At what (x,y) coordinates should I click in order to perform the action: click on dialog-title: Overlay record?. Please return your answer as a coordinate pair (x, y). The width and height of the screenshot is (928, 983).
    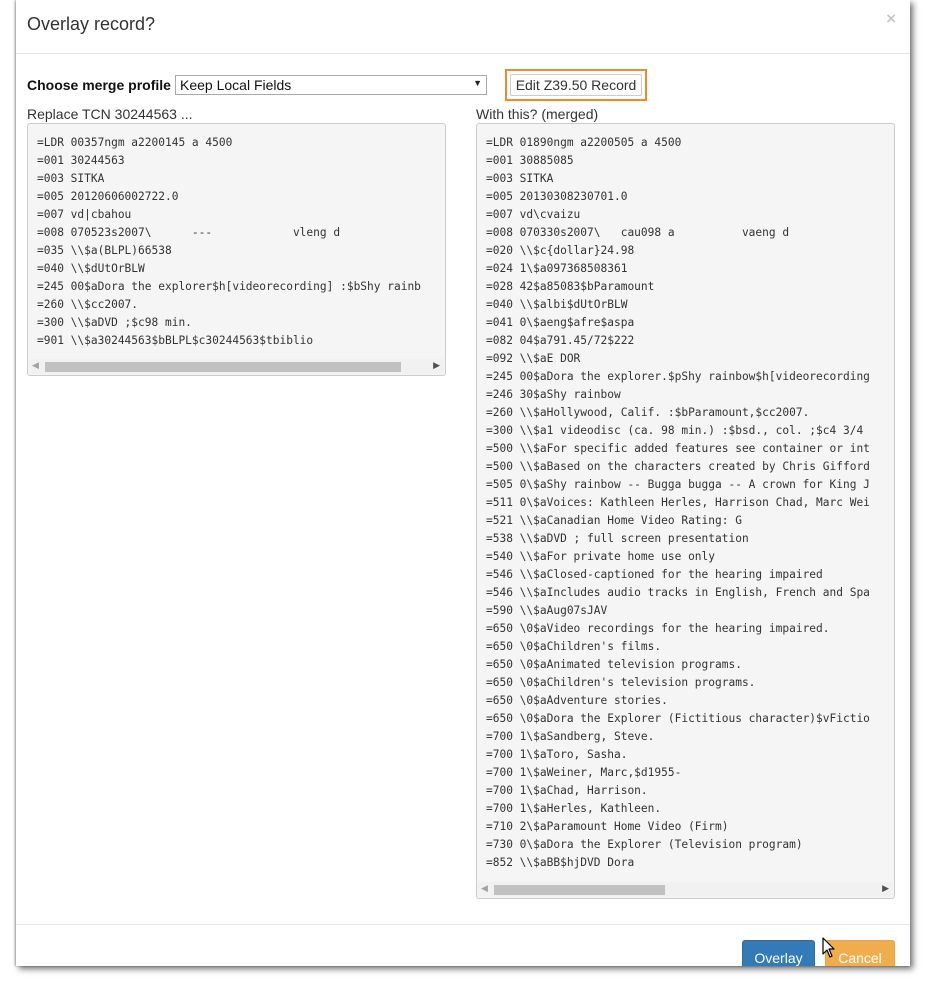
    Looking at the image, I should click on (91, 24).